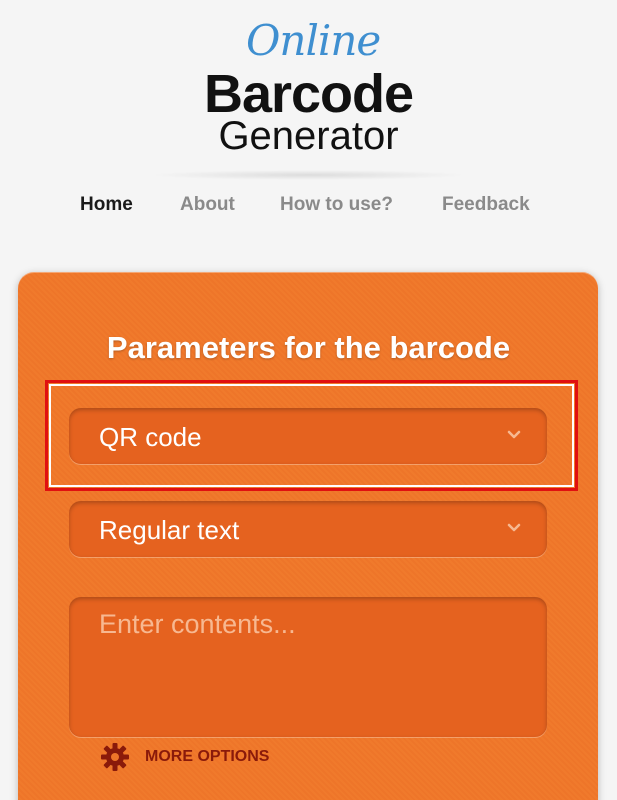 The width and height of the screenshot is (617, 800). Describe the element at coordinates (106, 205) in the screenshot. I see `nav-home: Home` at that location.